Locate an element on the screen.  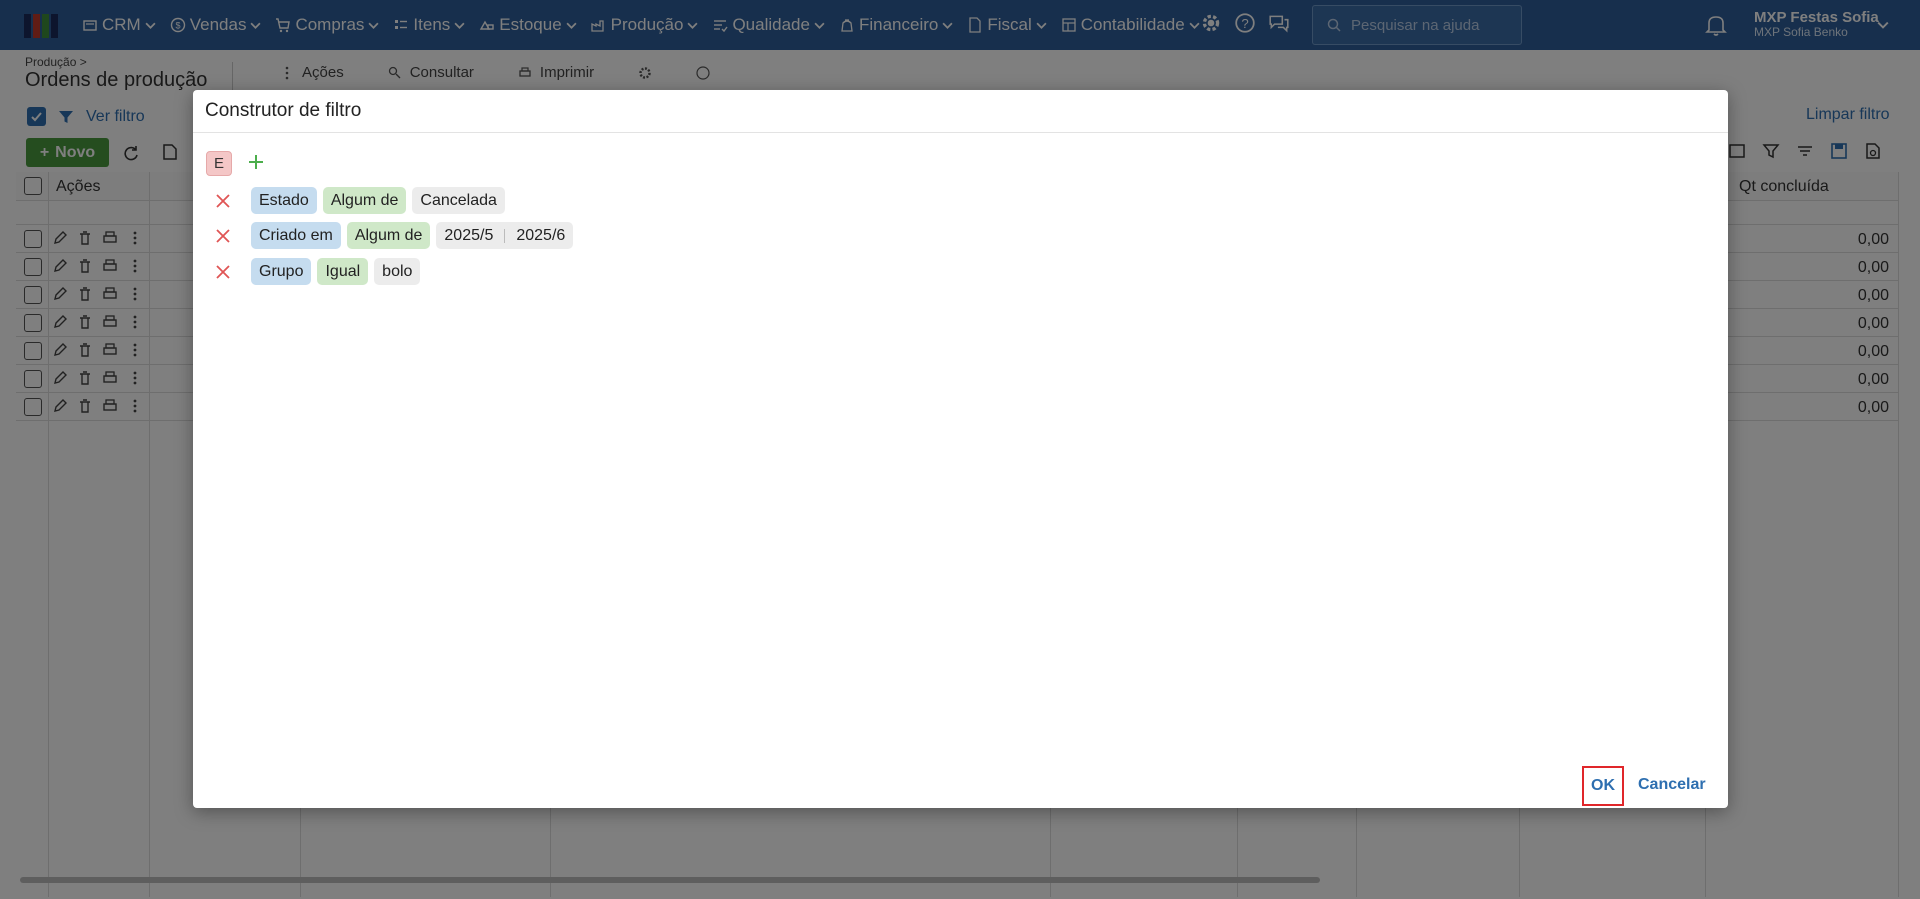
condition-operator: Igual is located at coordinates (343, 271).